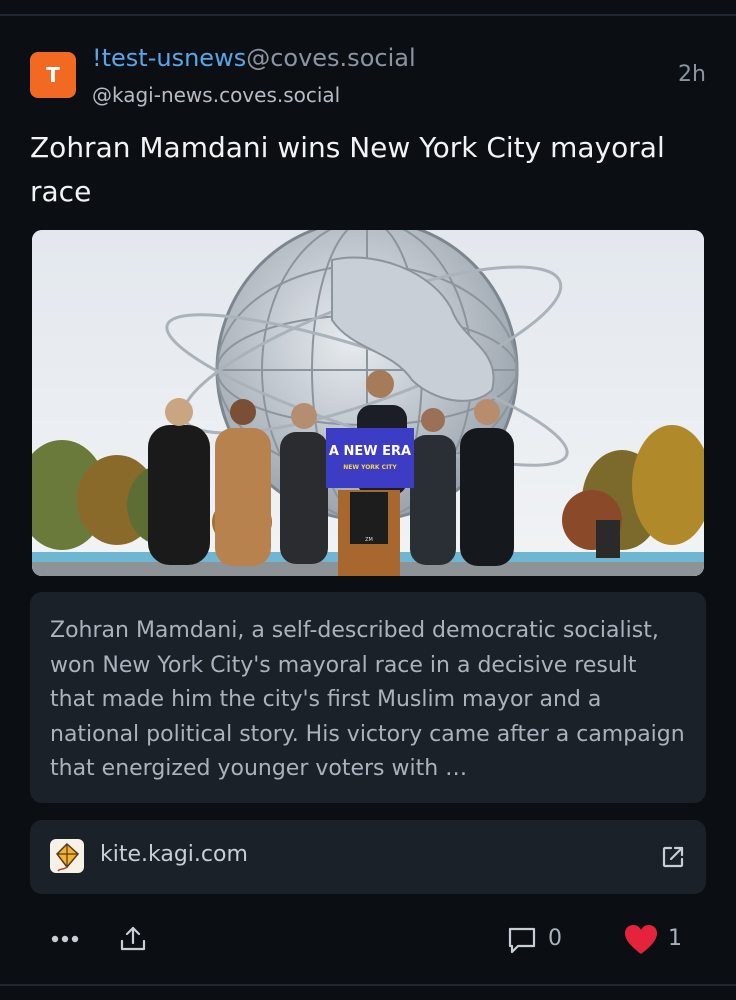  I want to click on speaker, so click(608, 539).